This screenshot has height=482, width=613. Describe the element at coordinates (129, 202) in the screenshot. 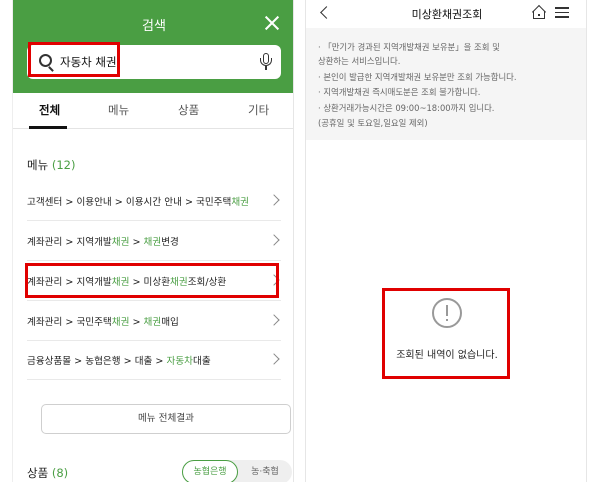

I see `menu-path-text: 고객센터 > 이용안내 > 이용시간 안내 > 국민주택` at that location.